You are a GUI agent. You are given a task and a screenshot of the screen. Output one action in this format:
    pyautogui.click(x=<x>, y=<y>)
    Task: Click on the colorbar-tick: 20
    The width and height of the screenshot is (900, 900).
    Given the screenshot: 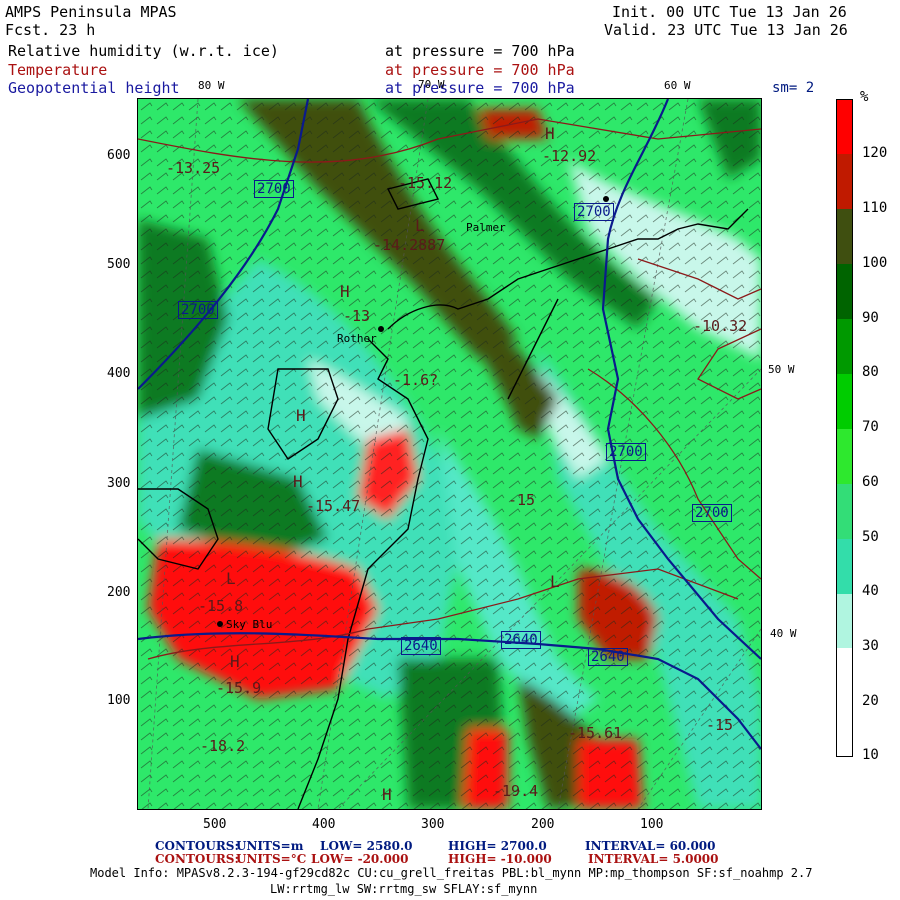 What is the action you would take?
    pyautogui.click(x=870, y=701)
    